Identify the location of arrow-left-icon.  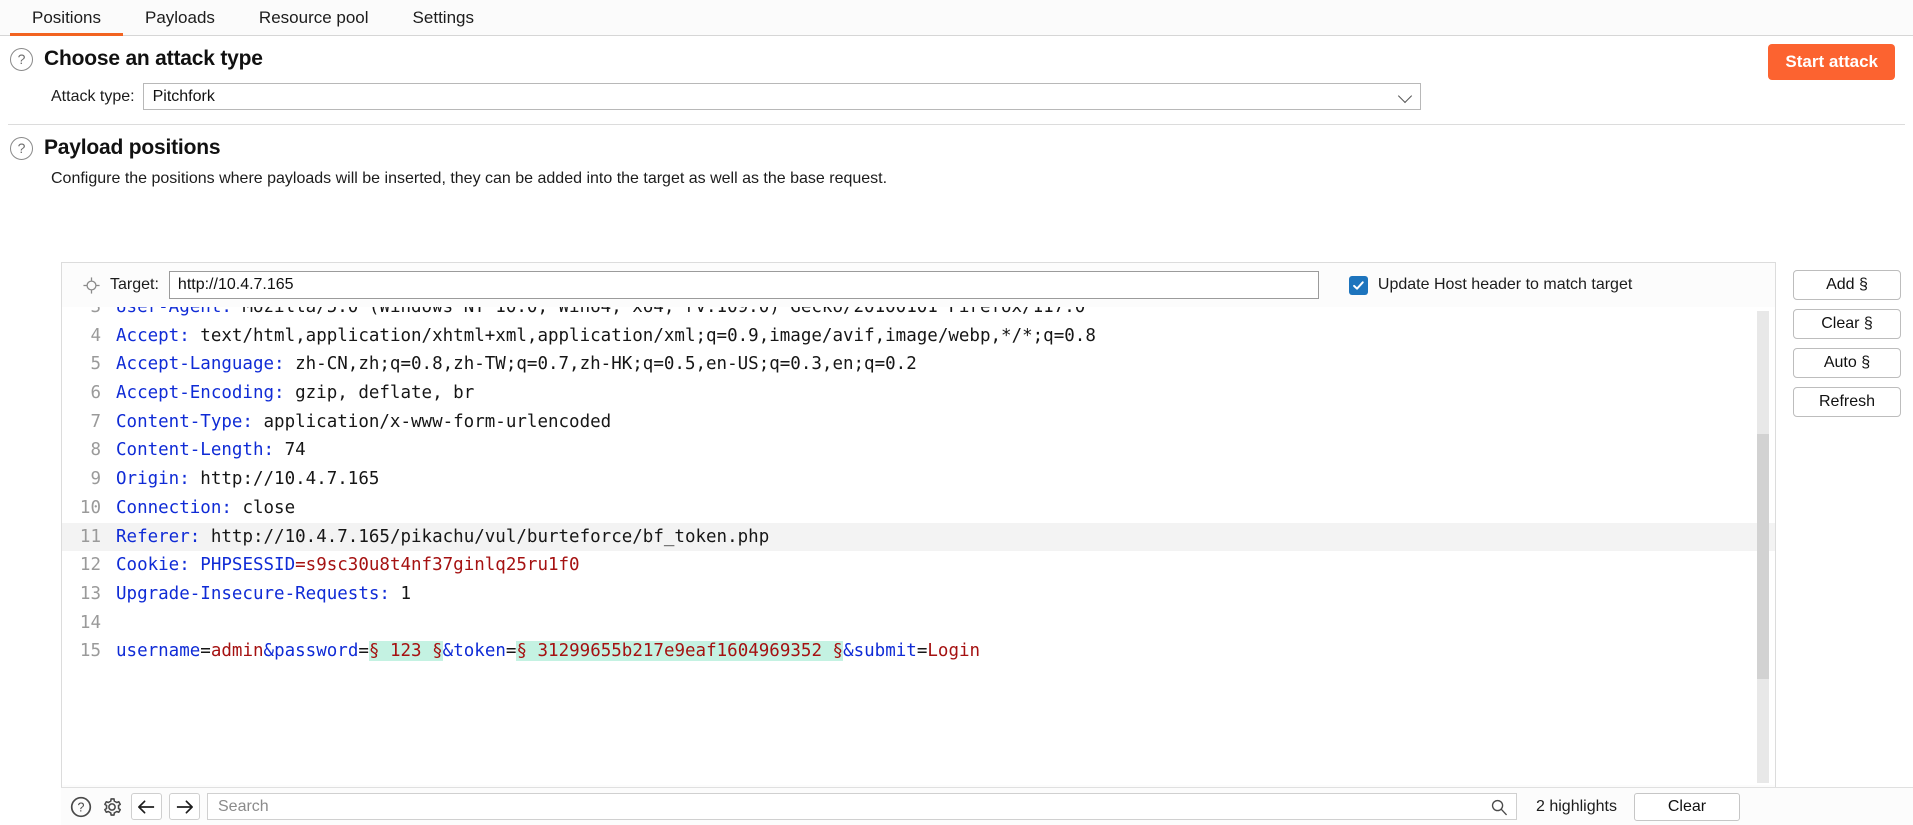
(146, 806).